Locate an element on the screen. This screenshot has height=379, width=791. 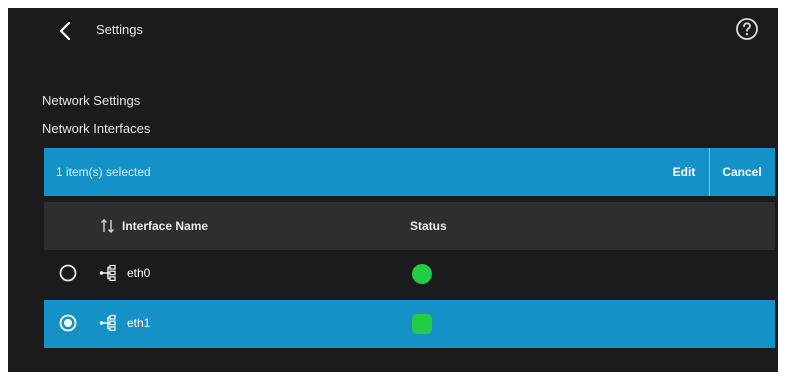
interface-name: eth1 is located at coordinates (139, 323).